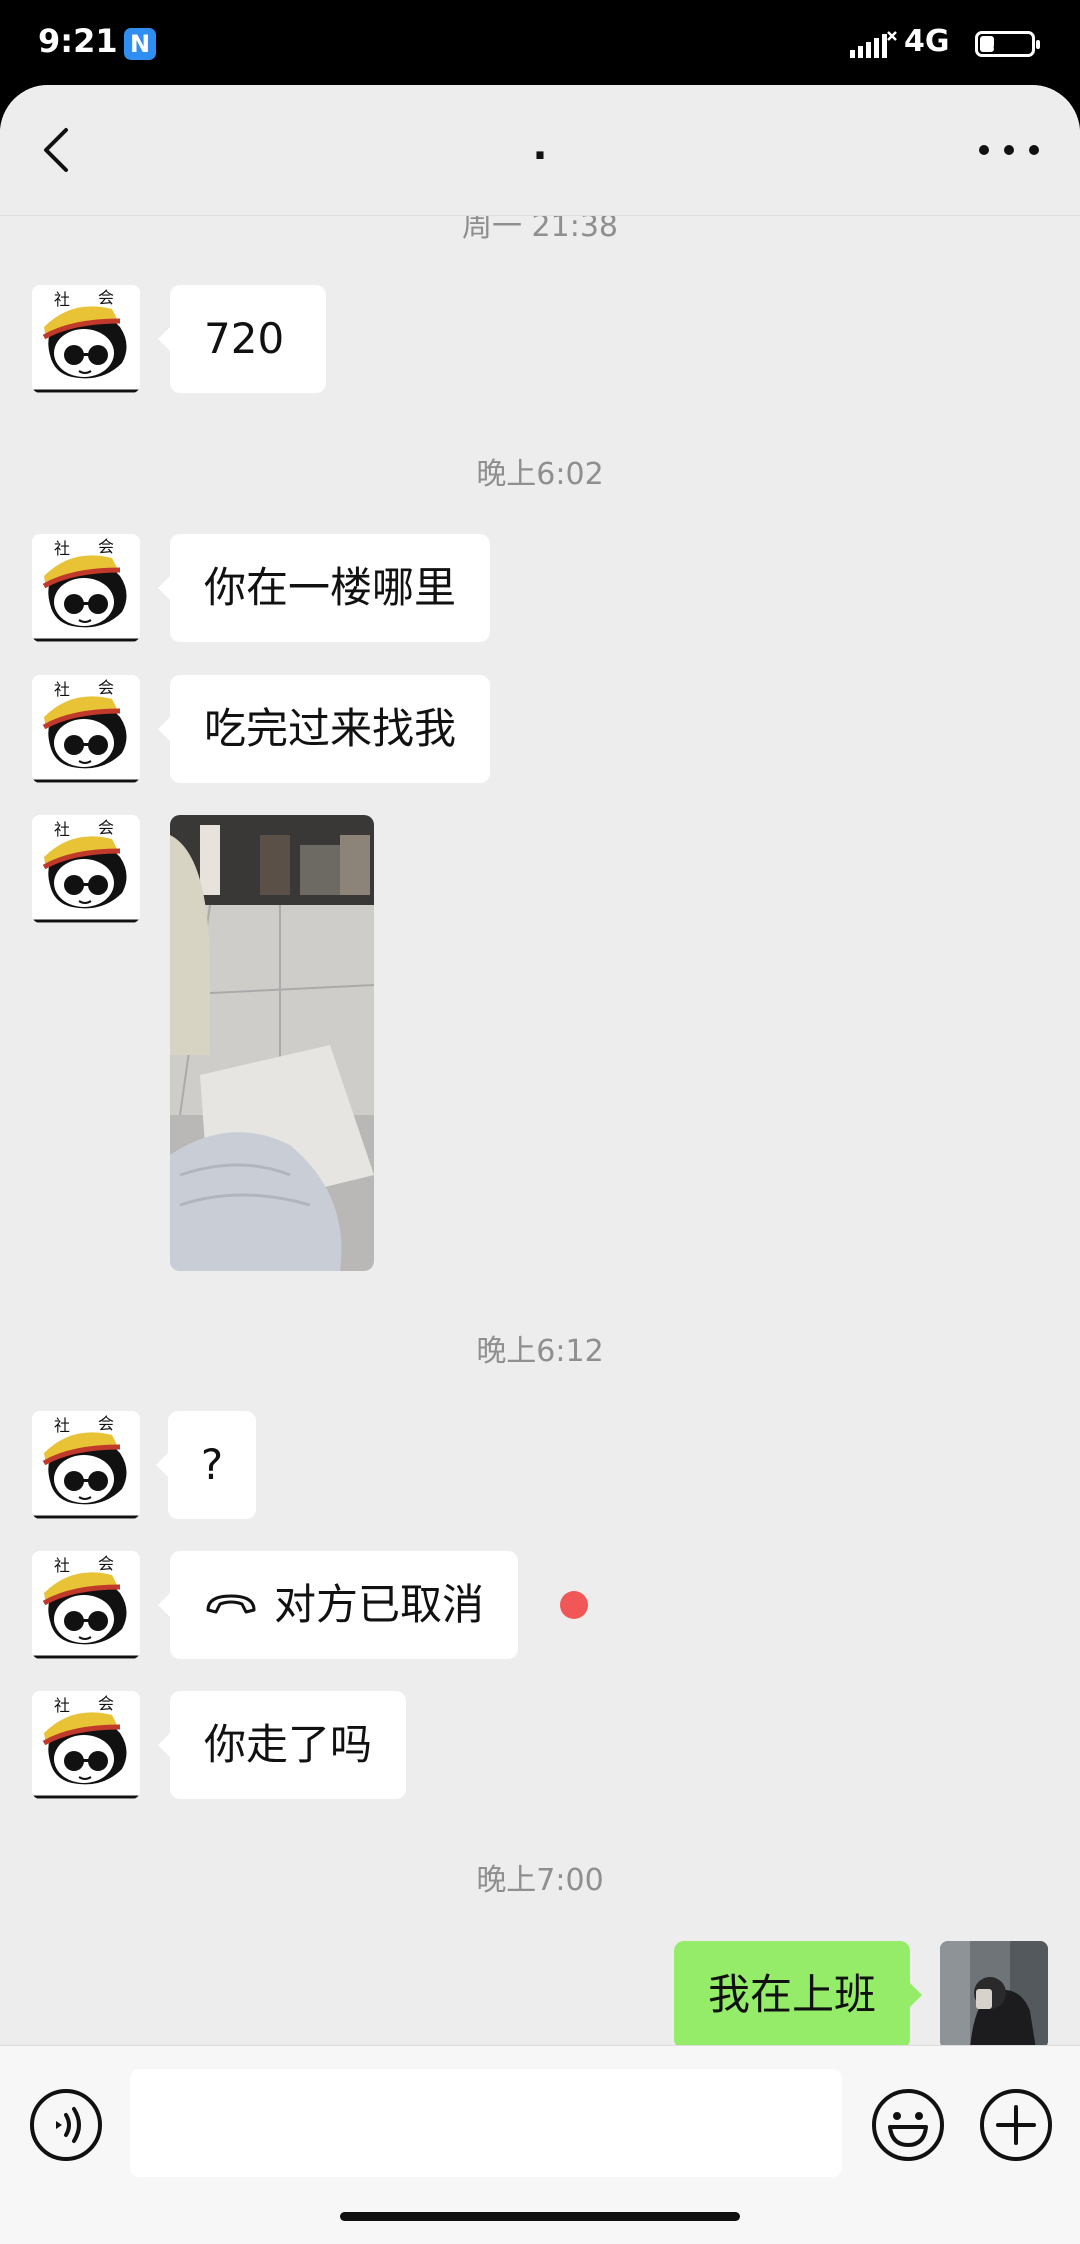 This screenshot has width=1080, height=2244. Describe the element at coordinates (540, 146) in the screenshot. I see `chat-title: .` at that location.